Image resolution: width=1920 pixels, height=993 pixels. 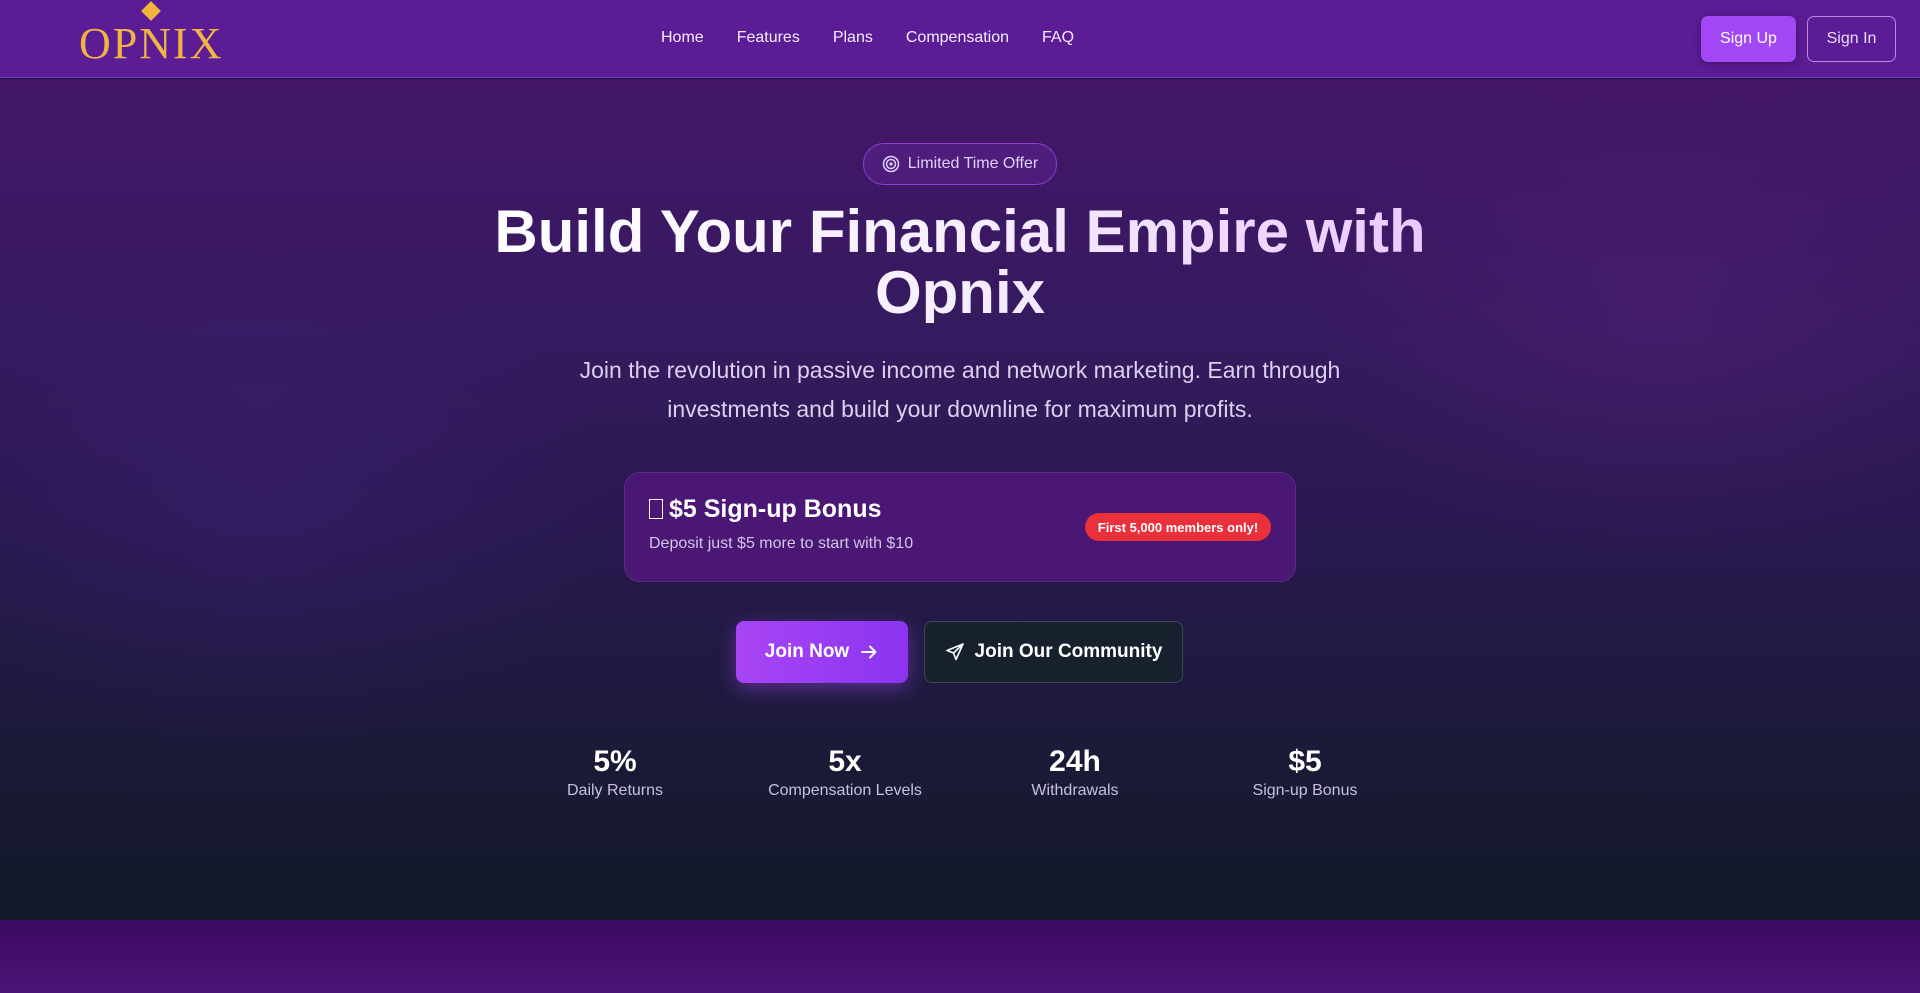 What do you see at coordinates (151, 43) in the screenshot?
I see `logo-text: OPNIX` at bounding box center [151, 43].